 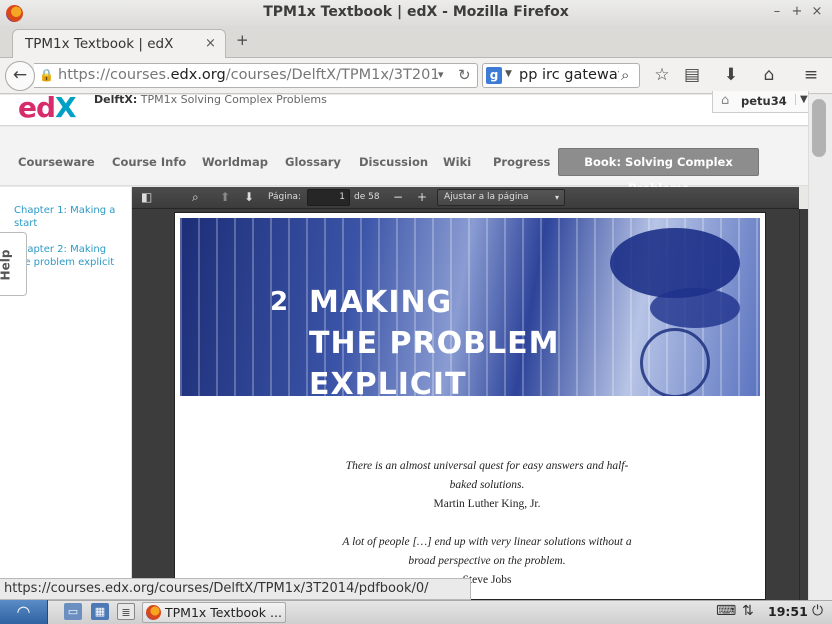 I want to click on power-icon: ⏻, so click(x=817, y=611).